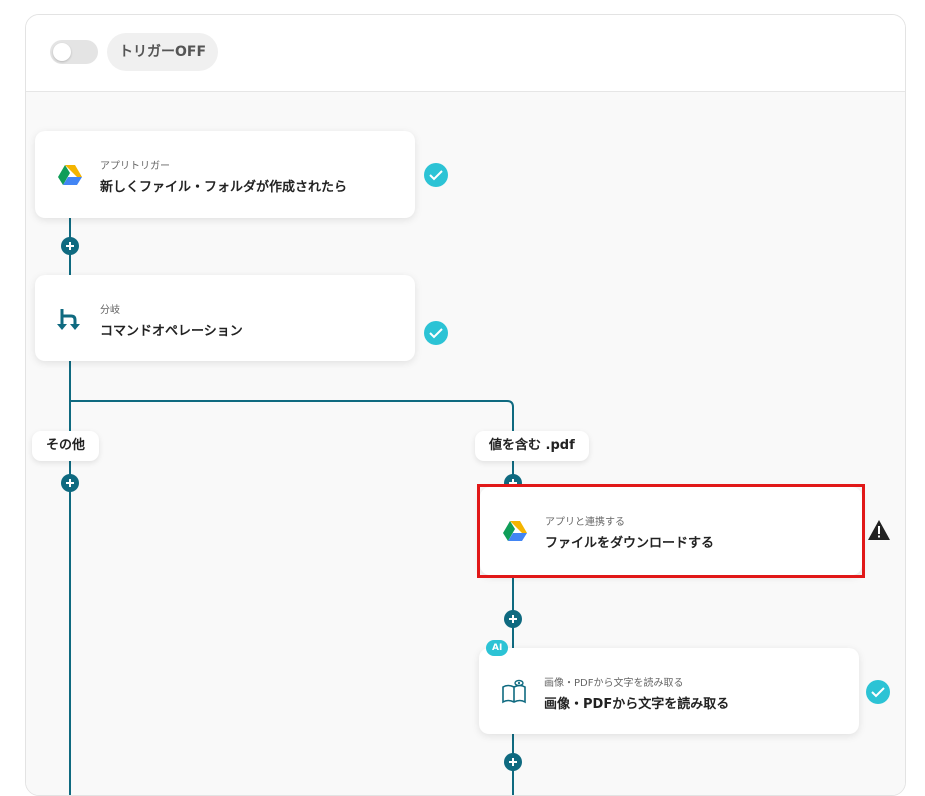  I want to click on step-card-app-trigger: アプリトリガー 新しくファイル・フォルダが作成されたら, so click(225, 174).